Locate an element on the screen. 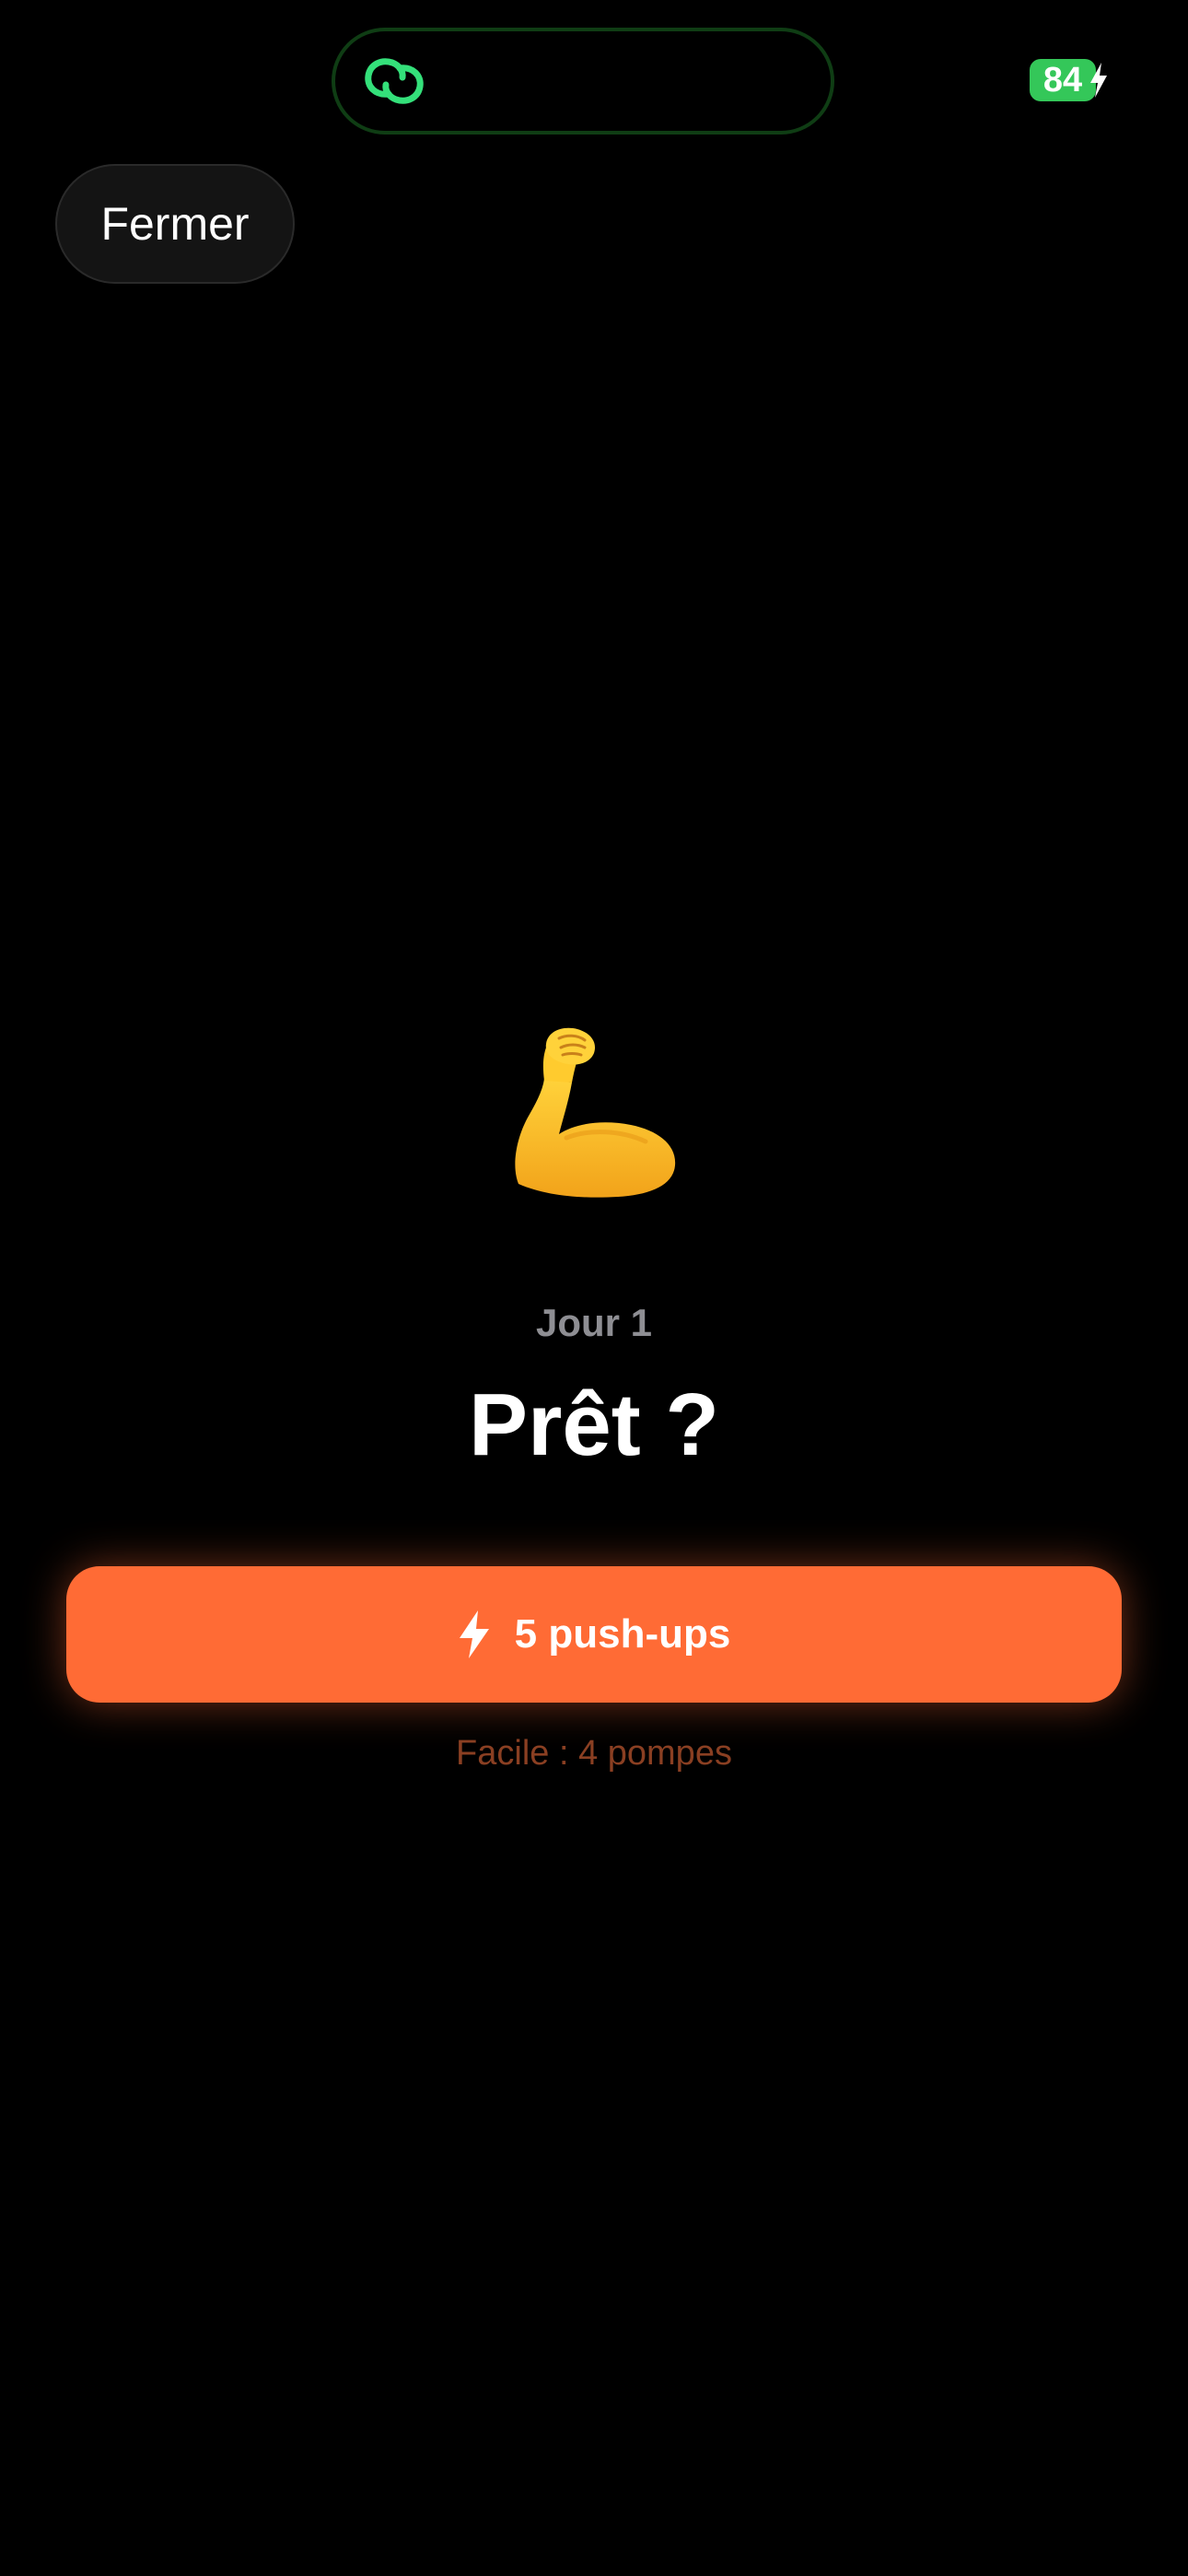 The width and height of the screenshot is (1188, 2576). close-button: Fermer is located at coordinates (175, 224).